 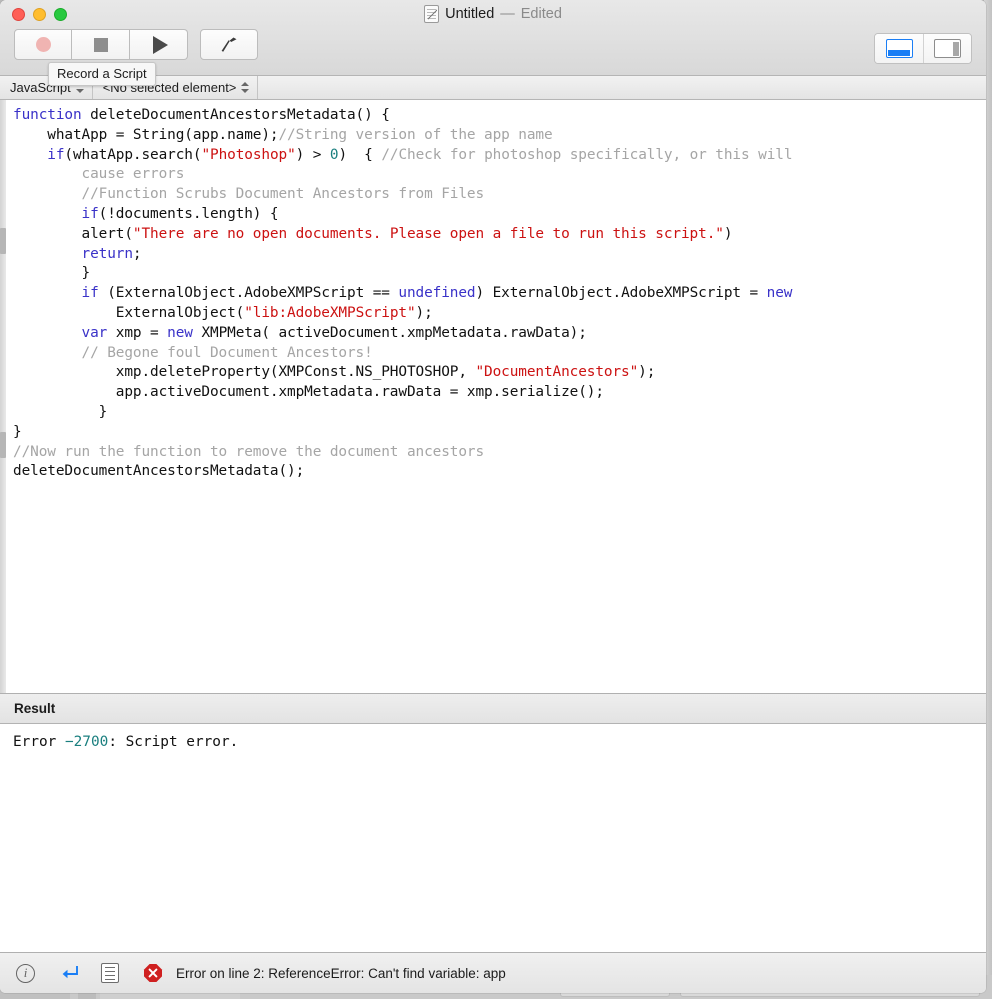 I want to click on code-token: ;, so click(x=137, y=253).